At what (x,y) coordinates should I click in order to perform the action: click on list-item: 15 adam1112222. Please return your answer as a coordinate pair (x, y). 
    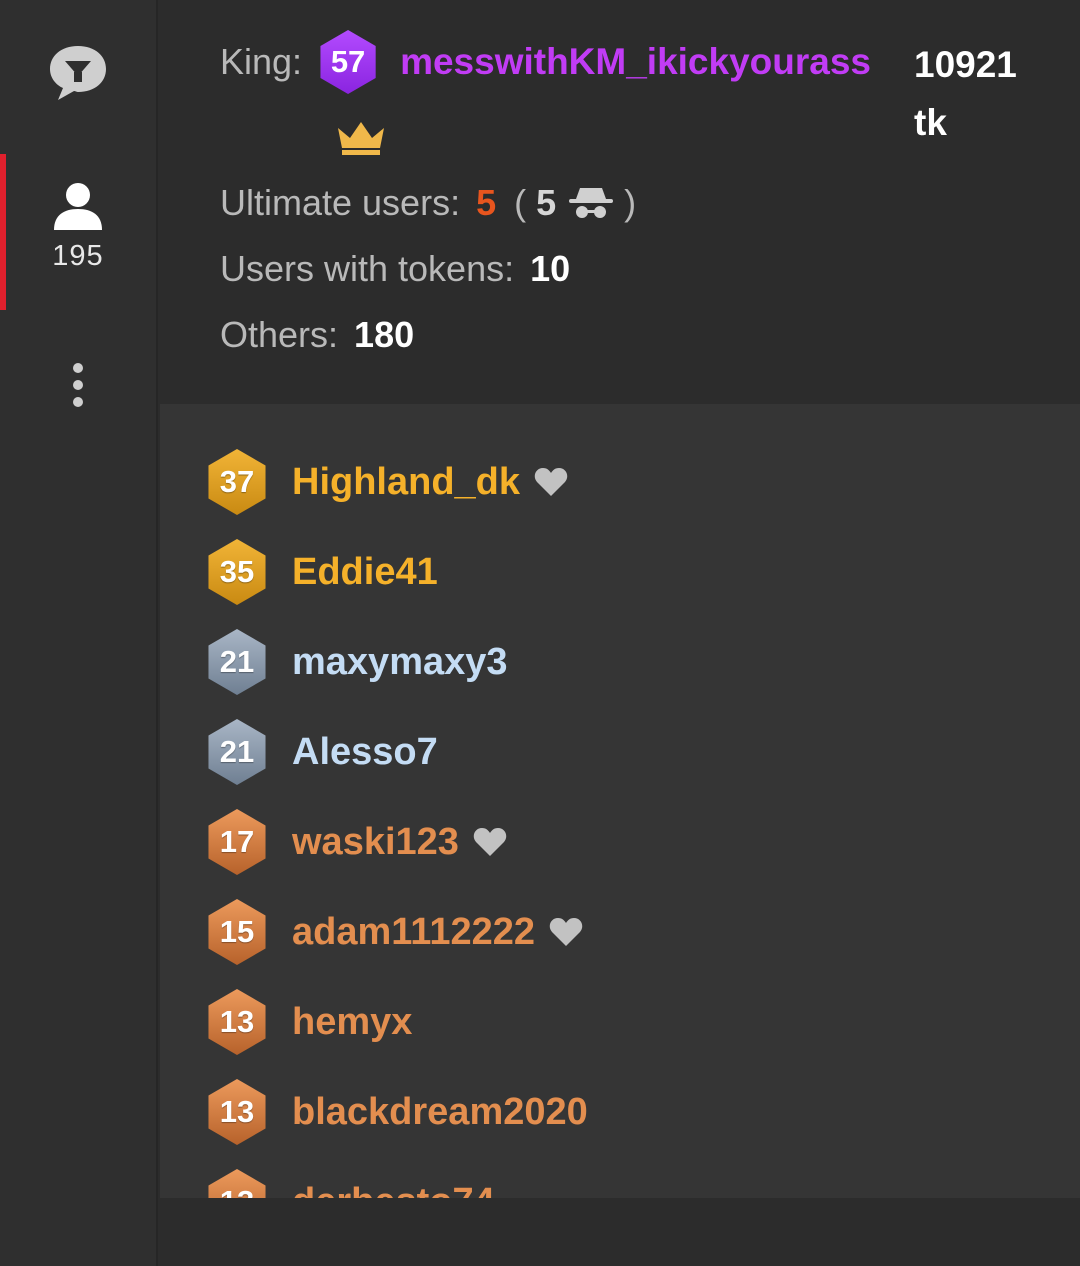
    Looking at the image, I should click on (394, 932).